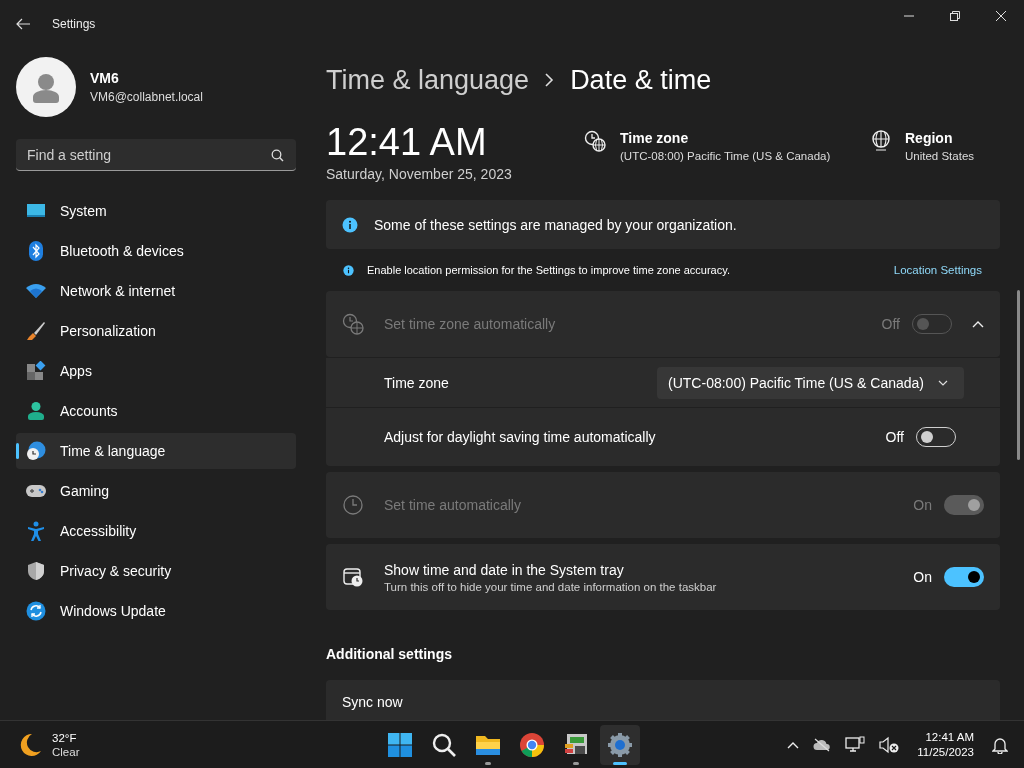 The height and width of the screenshot is (768, 1024). I want to click on nav-item: Accessibility, so click(156, 531).